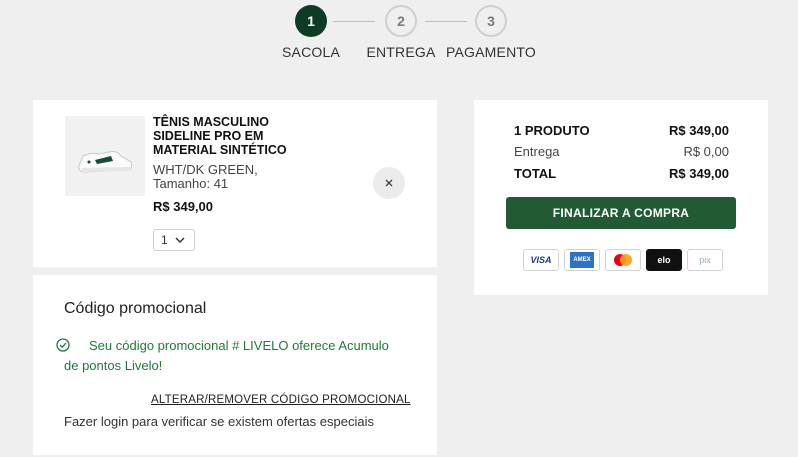  Describe the element at coordinates (664, 260) in the screenshot. I see `elo-icon: elo` at that location.